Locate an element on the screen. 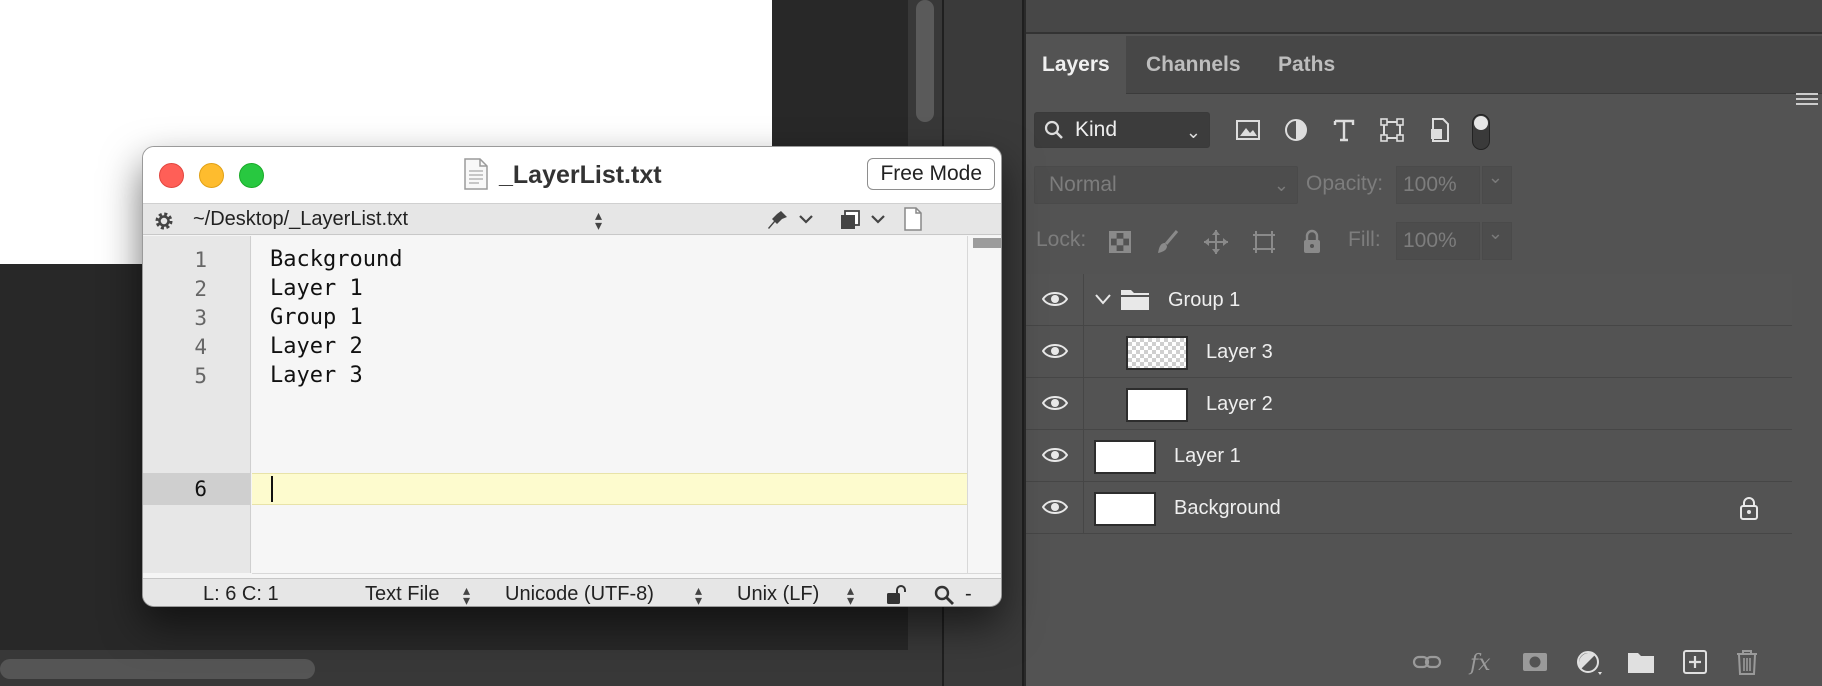  fill-field: 100% is located at coordinates (1438, 241).